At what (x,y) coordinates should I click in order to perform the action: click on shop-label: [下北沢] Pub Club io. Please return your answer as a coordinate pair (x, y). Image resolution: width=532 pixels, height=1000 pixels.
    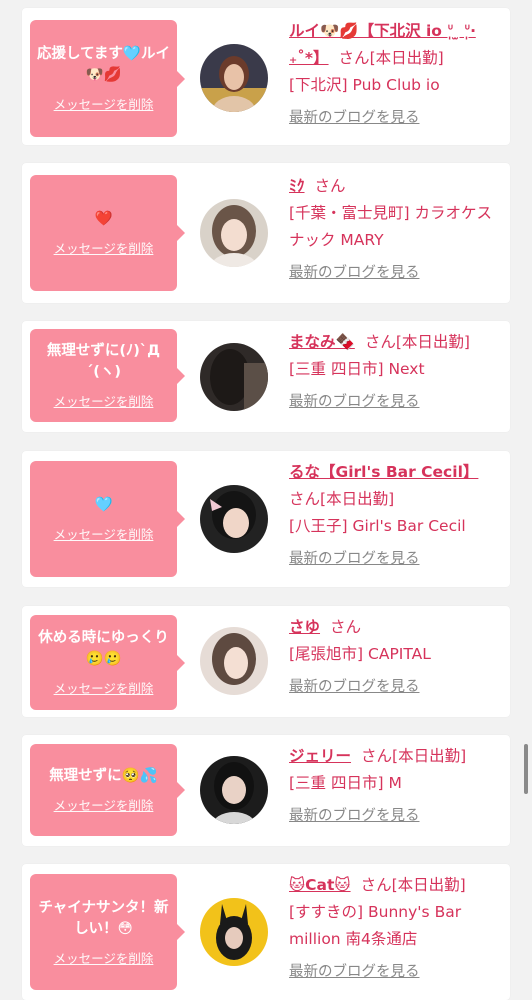
    Looking at the image, I should click on (364, 85).